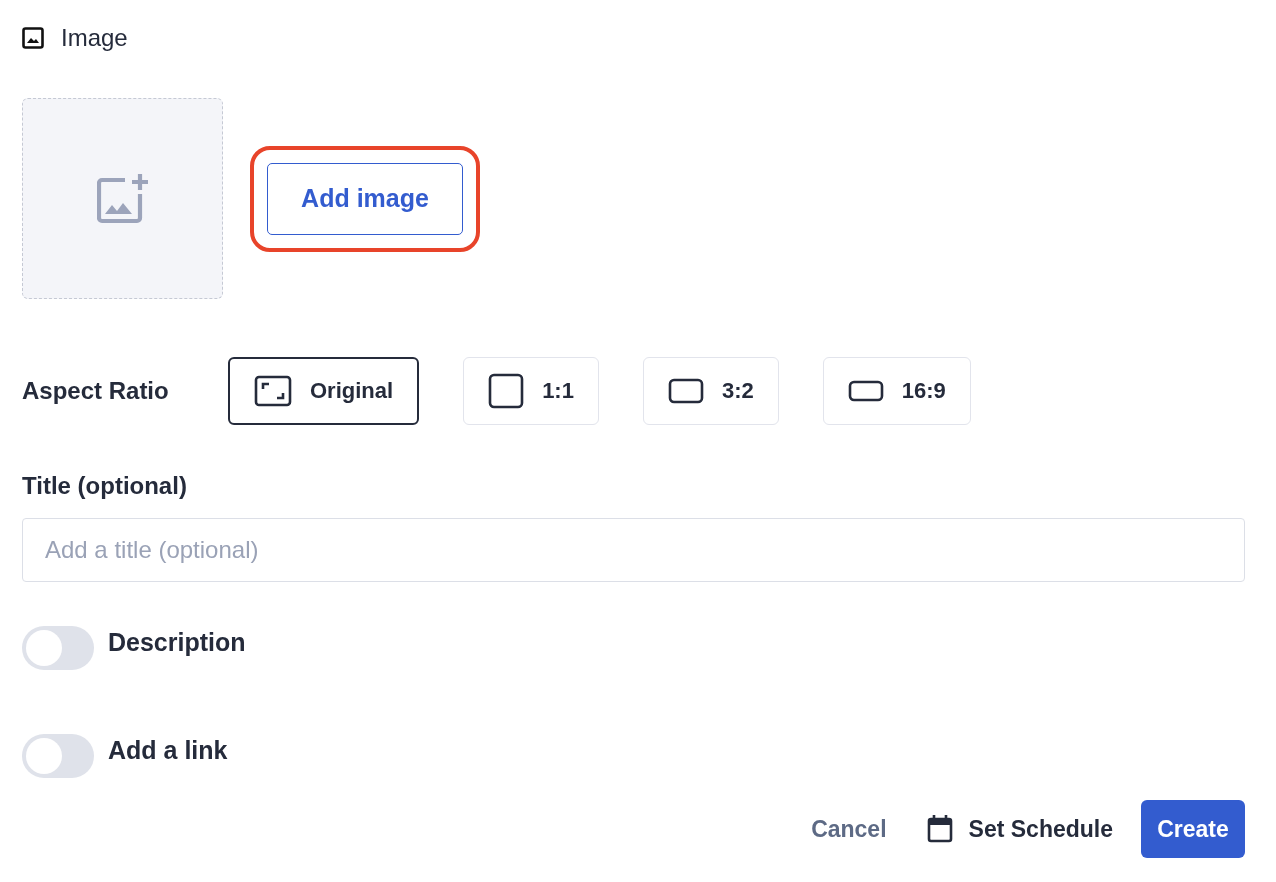 This screenshot has height=882, width=1276. I want to click on aspect-ratio-option: 1:1, so click(531, 391).